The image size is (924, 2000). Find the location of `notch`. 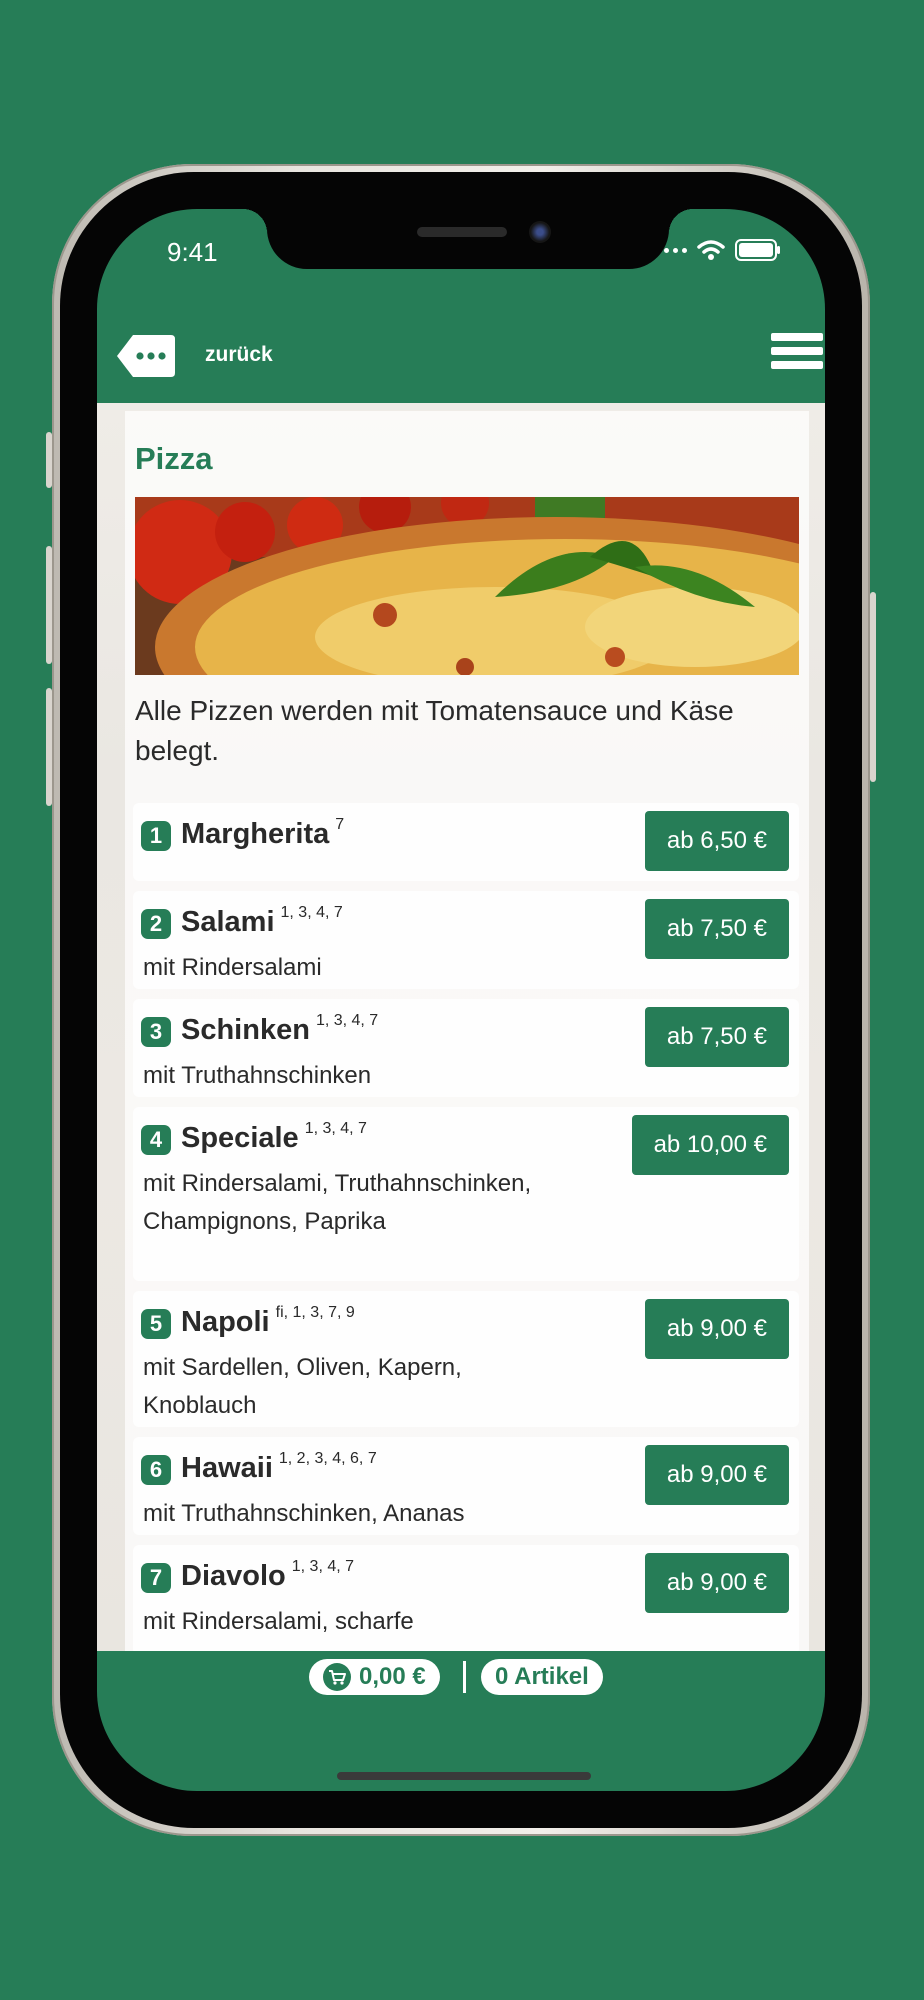

notch is located at coordinates (468, 239).